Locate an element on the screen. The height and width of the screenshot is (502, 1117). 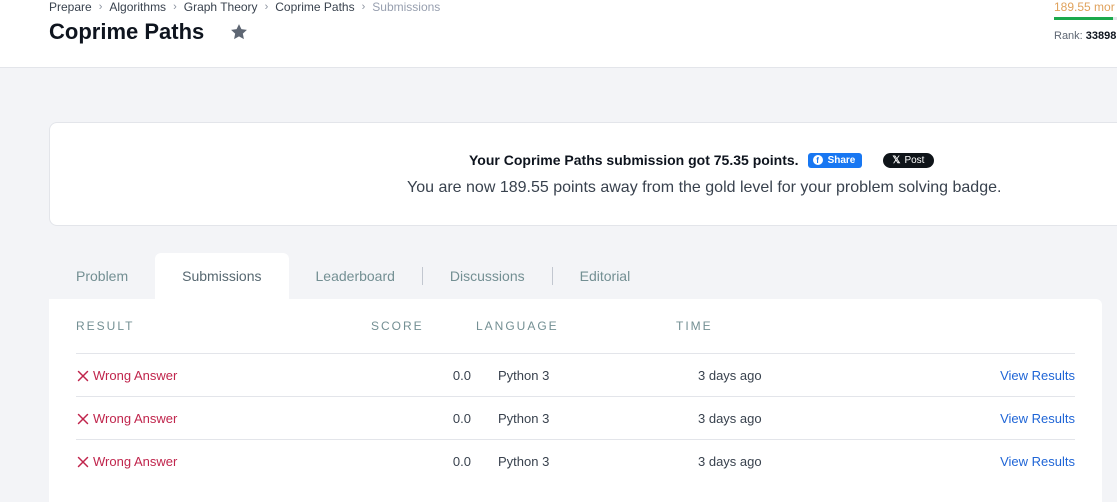
x-logo-icon: 𝕏 is located at coordinates (896, 160).